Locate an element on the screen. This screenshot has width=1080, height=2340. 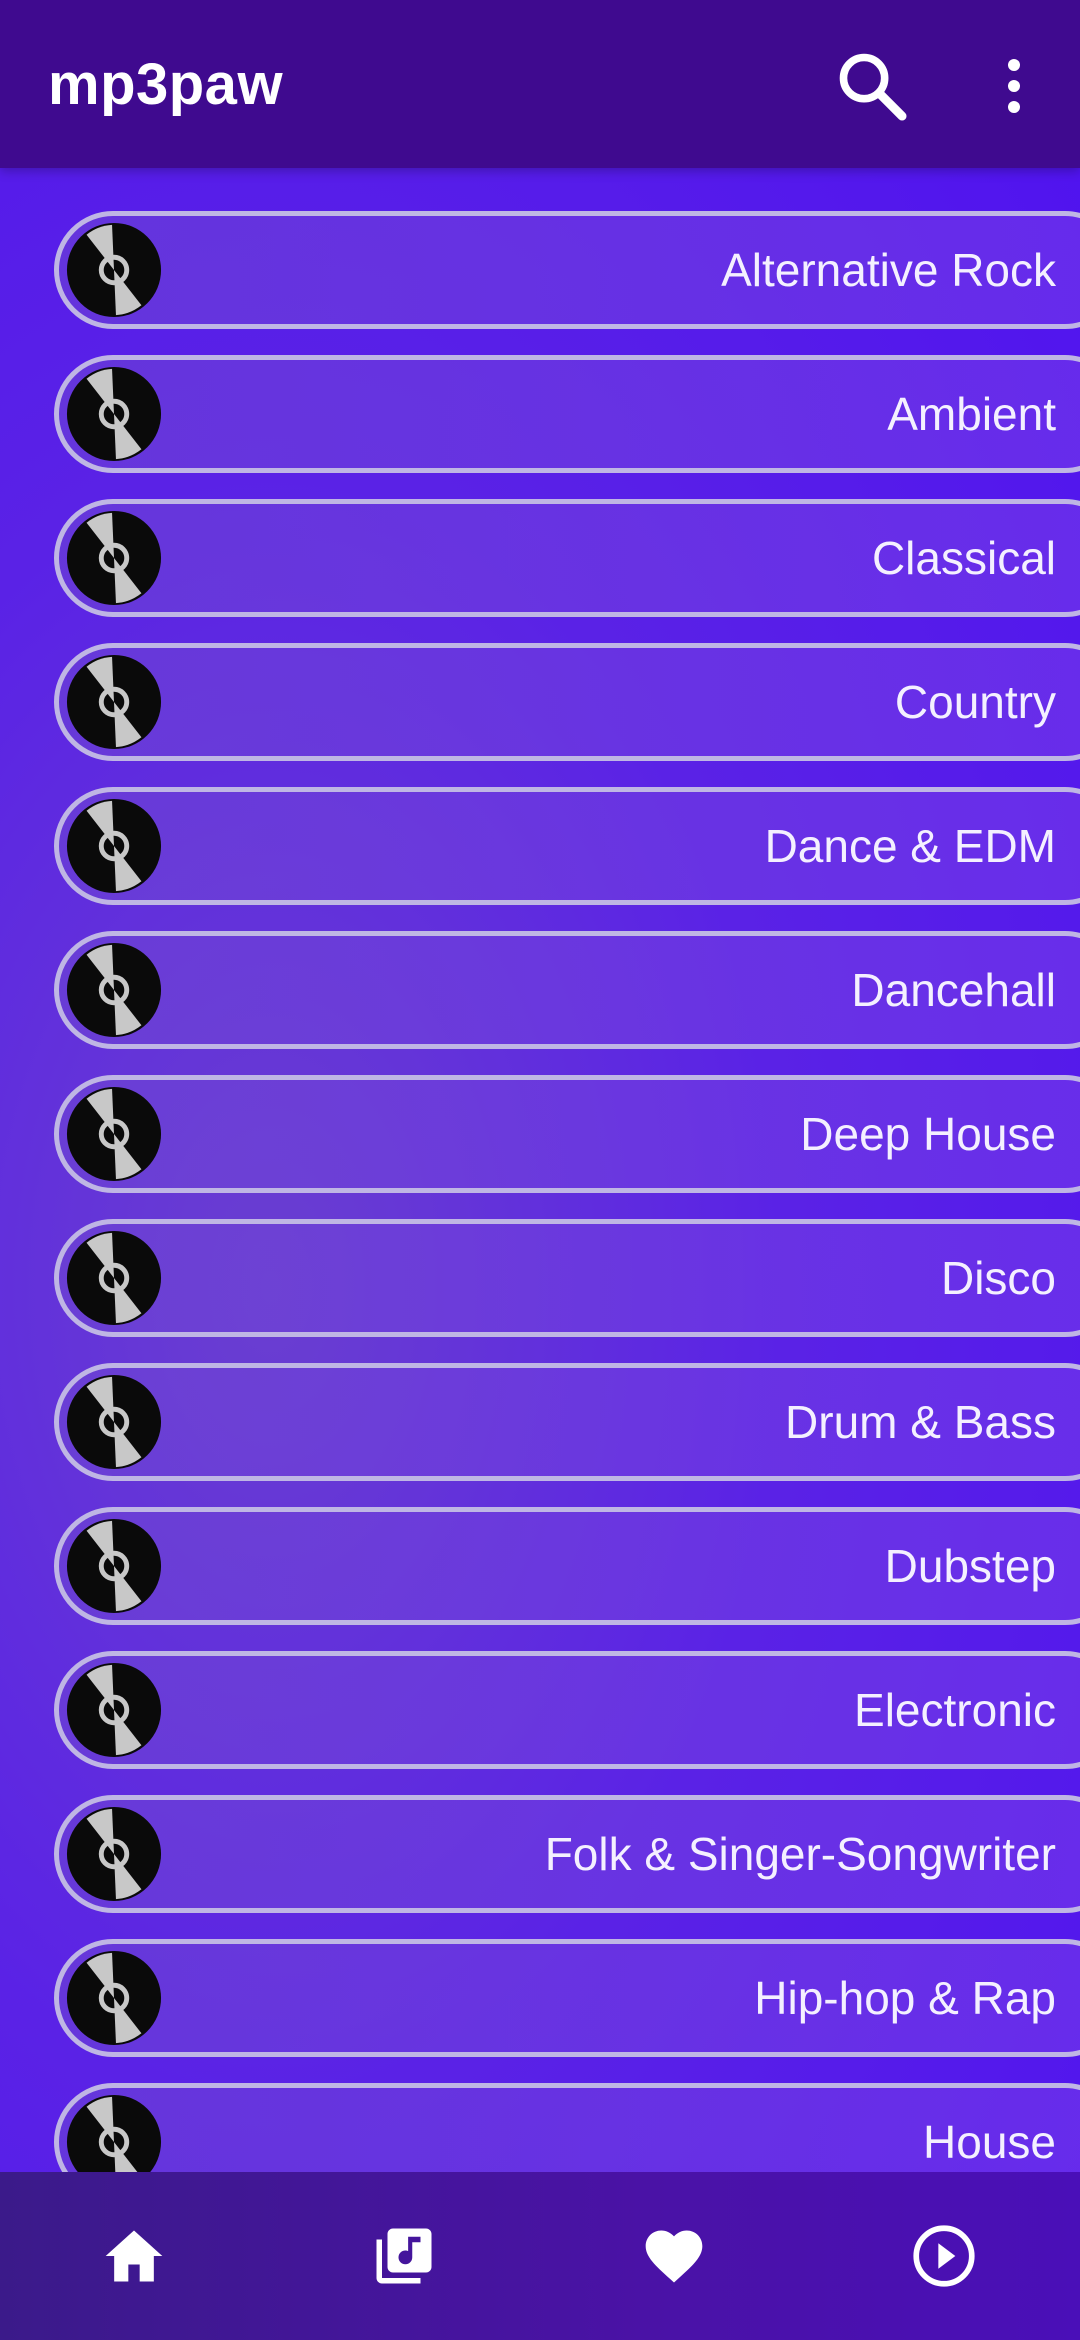
genre-label: Alternative Rock is located at coordinates (888, 270).